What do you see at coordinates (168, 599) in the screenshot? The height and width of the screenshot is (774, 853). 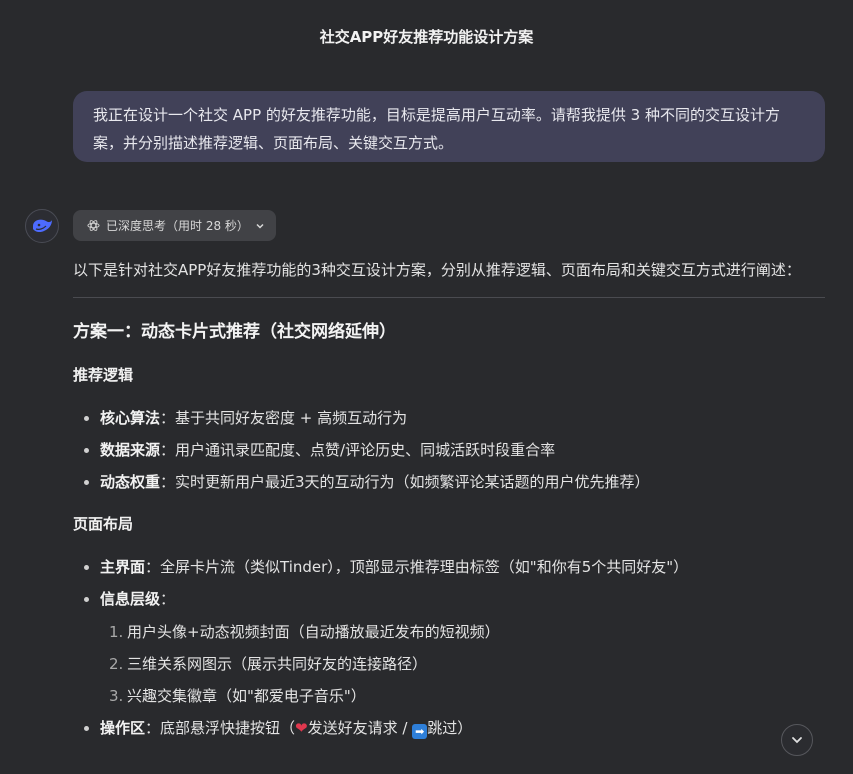 I see `item-text: ：` at bounding box center [168, 599].